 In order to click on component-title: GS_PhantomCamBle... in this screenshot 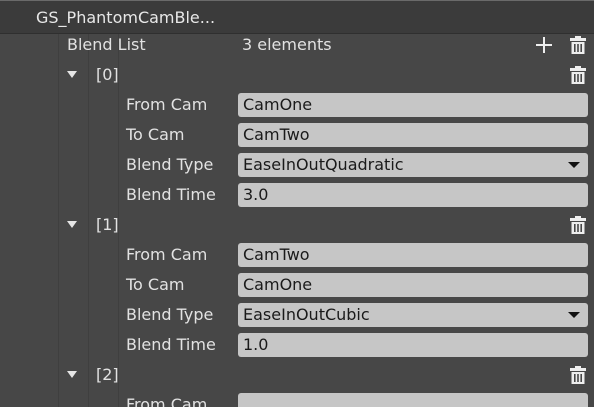, I will do `click(126, 17)`.